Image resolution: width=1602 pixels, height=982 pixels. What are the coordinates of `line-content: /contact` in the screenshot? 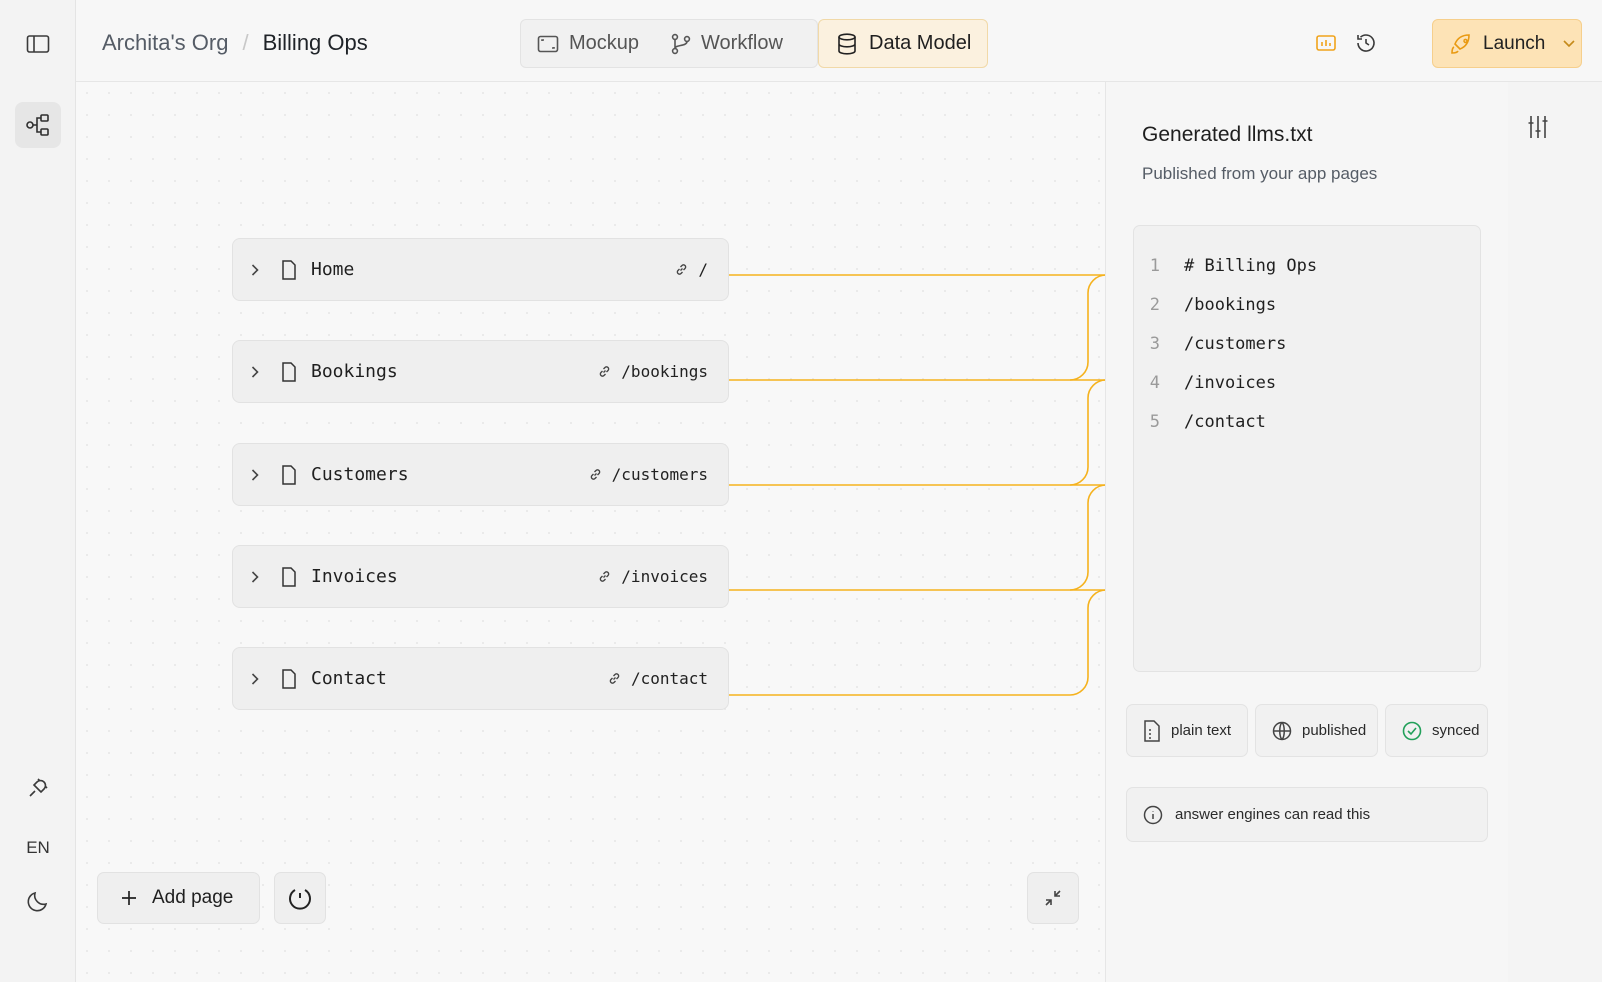 It's located at (1225, 421).